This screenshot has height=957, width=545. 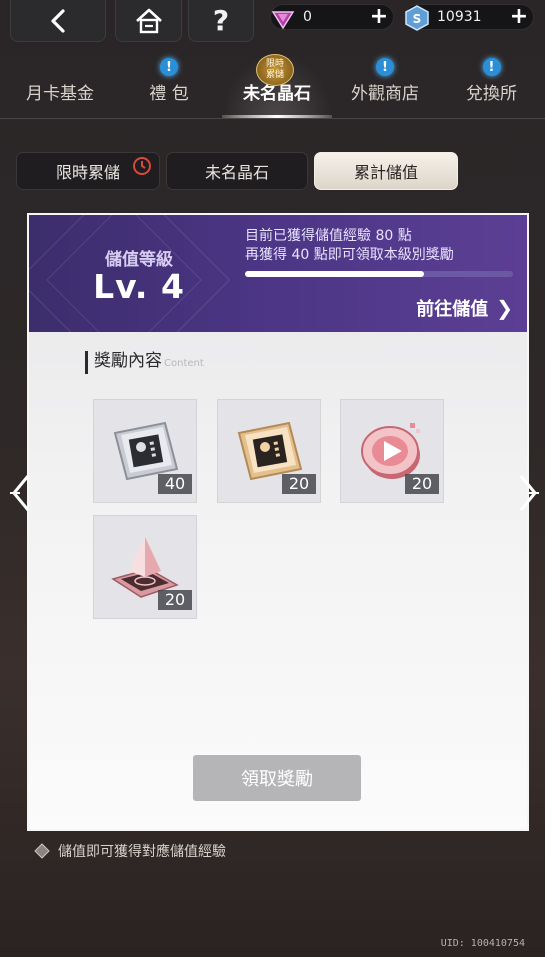 What do you see at coordinates (142, 166) in the screenshot?
I see `clock-icon` at bounding box center [142, 166].